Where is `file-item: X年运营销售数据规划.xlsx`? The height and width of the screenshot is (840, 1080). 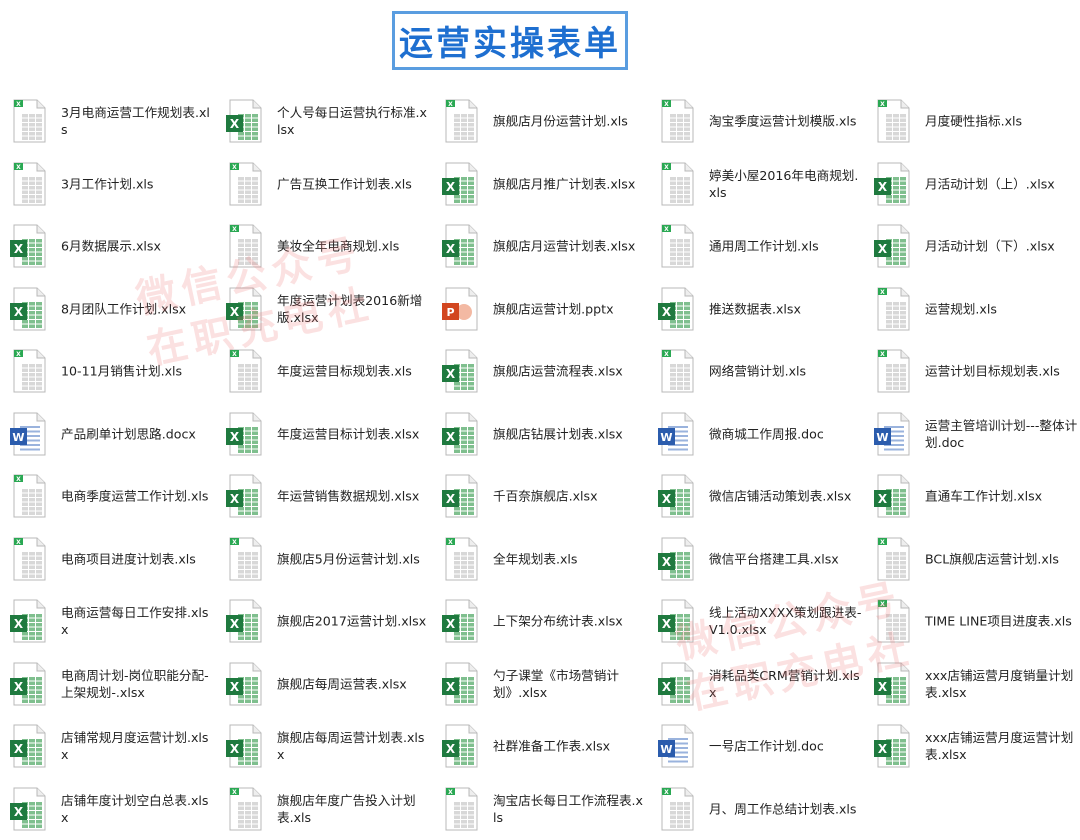
file-item: X年运营销售数据规划.xlsx is located at coordinates (324, 496).